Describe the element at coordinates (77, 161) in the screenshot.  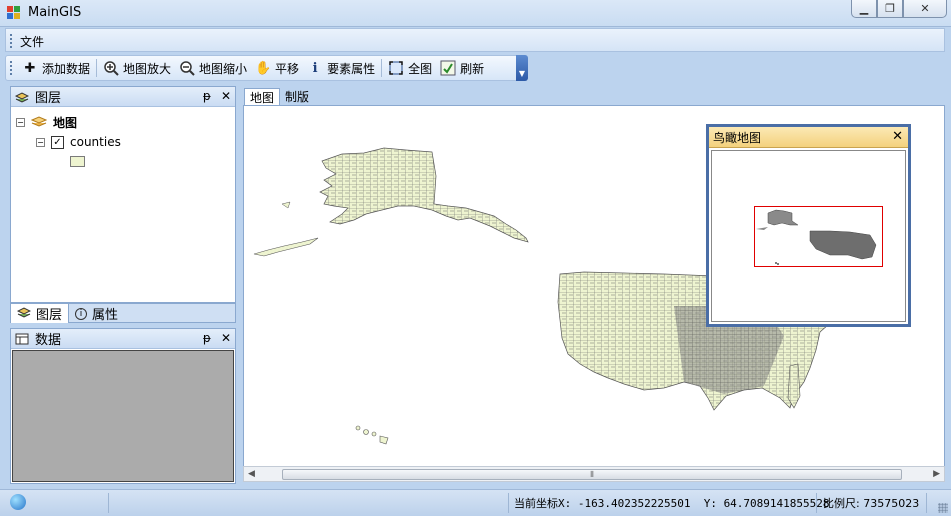
I see `layer-legend-swatch` at that location.